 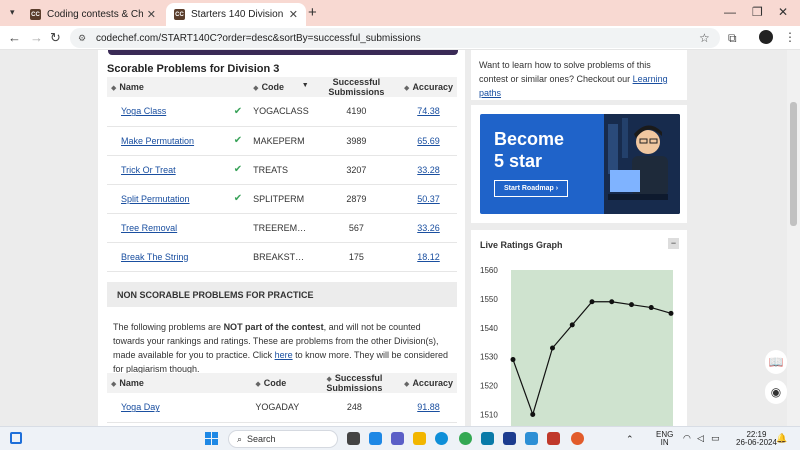 What do you see at coordinates (577, 438) in the screenshot?
I see `chrome-profile-icon` at bounding box center [577, 438].